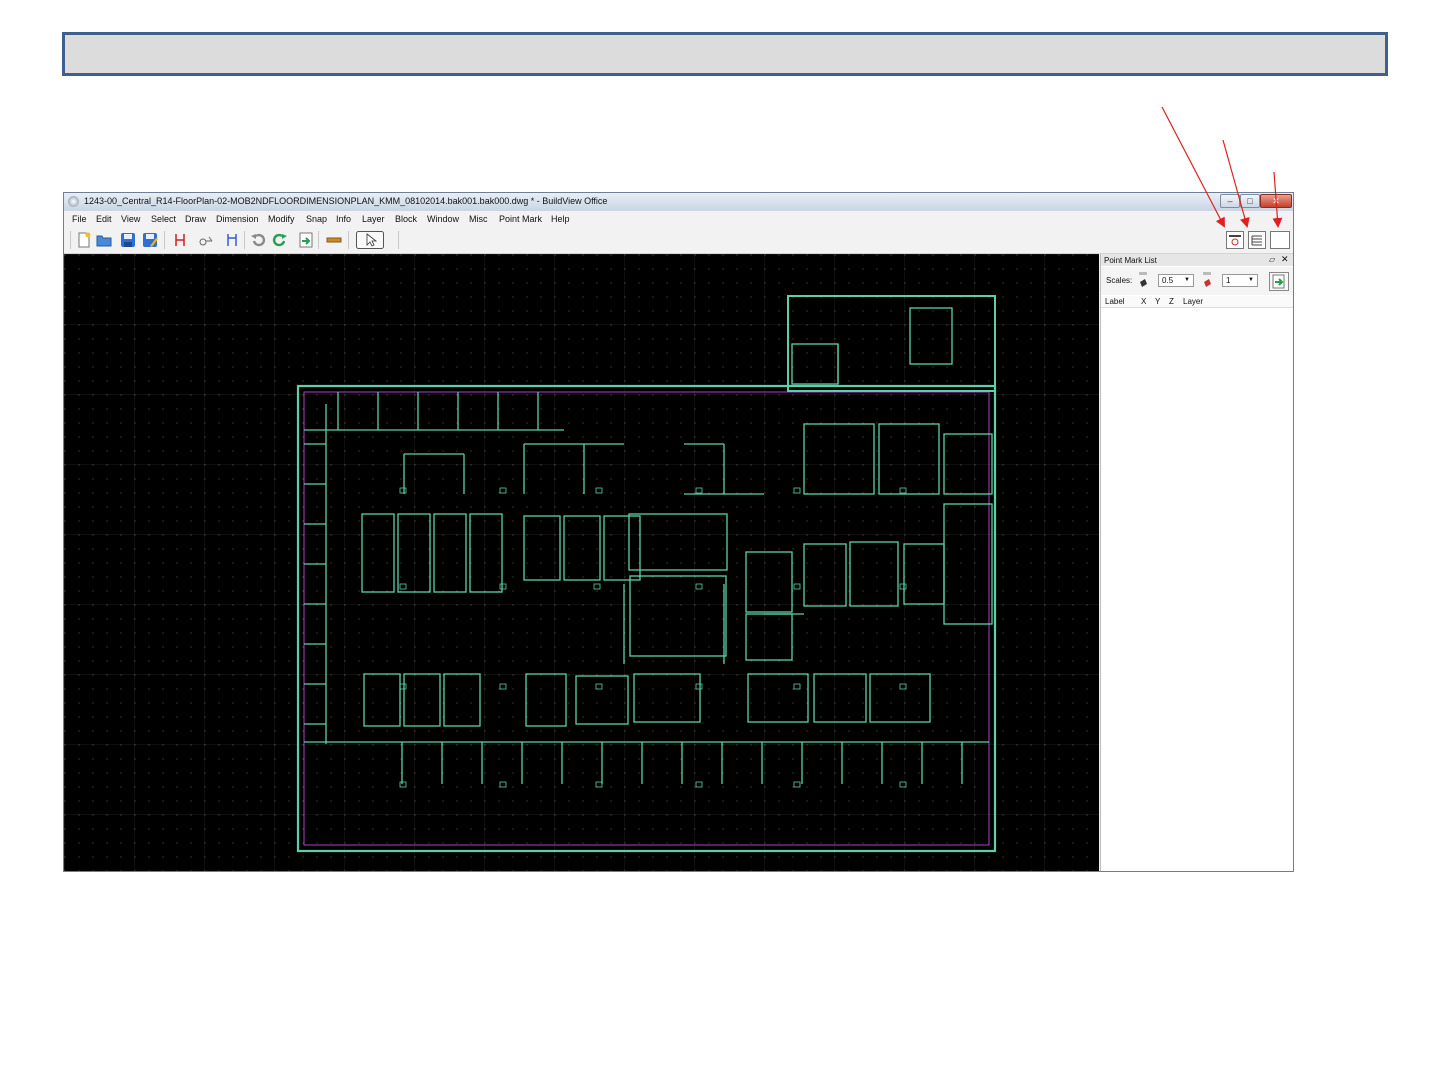 The height and width of the screenshot is (1080, 1440). What do you see at coordinates (281, 219) in the screenshot?
I see `menu-modify: Modify` at bounding box center [281, 219].